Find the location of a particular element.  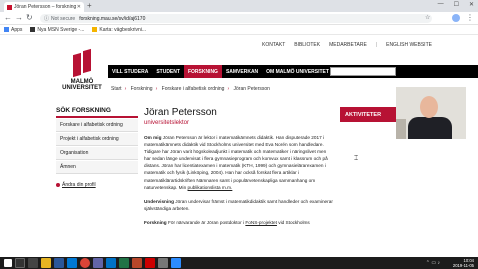

sidebar-item-projekt: Projekt i alfabetisk ordning is located at coordinates (97, 139).